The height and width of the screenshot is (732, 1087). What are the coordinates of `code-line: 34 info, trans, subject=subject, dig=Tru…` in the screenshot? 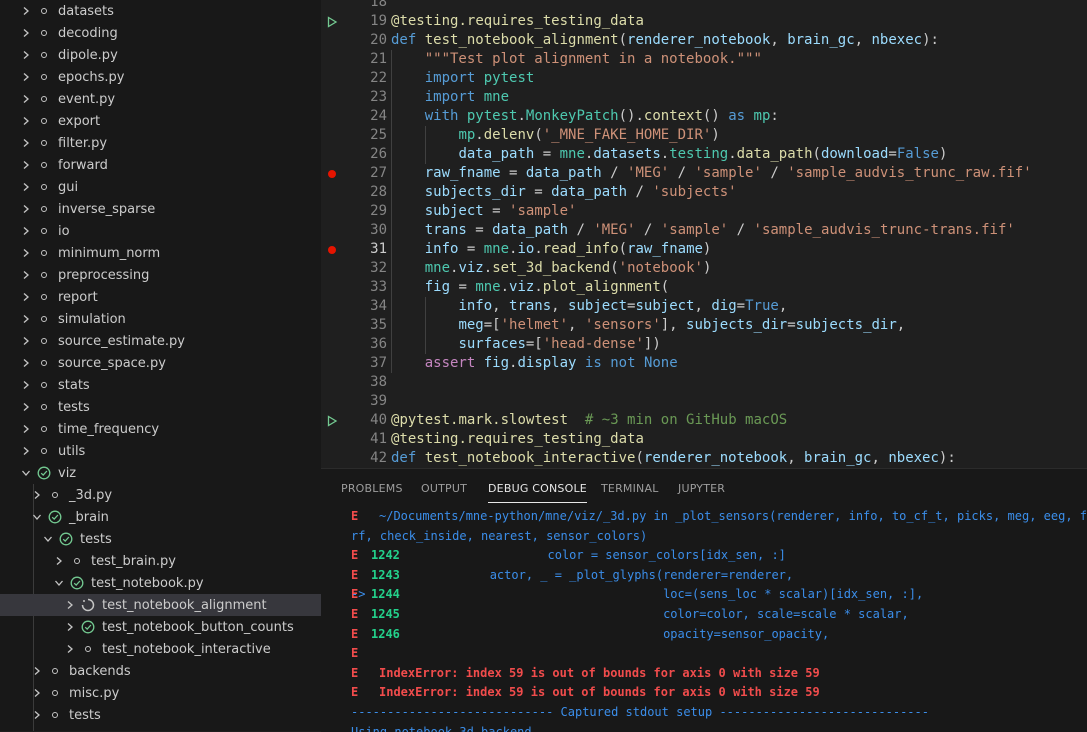 It's located at (704, 306).